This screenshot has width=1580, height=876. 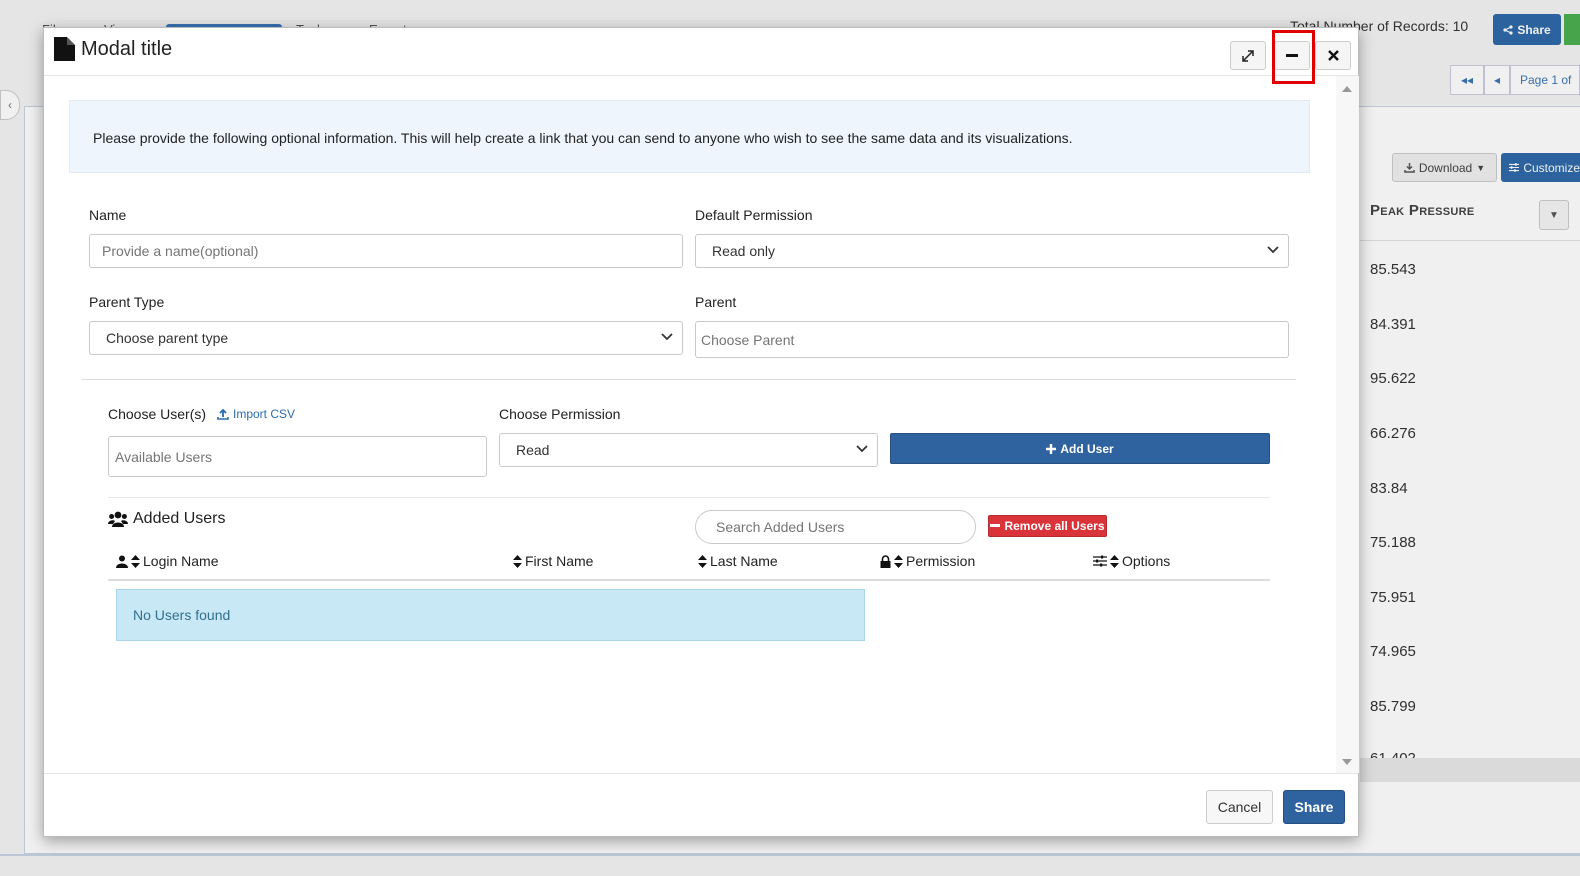 I want to click on minimize-button, so click(x=1292, y=55).